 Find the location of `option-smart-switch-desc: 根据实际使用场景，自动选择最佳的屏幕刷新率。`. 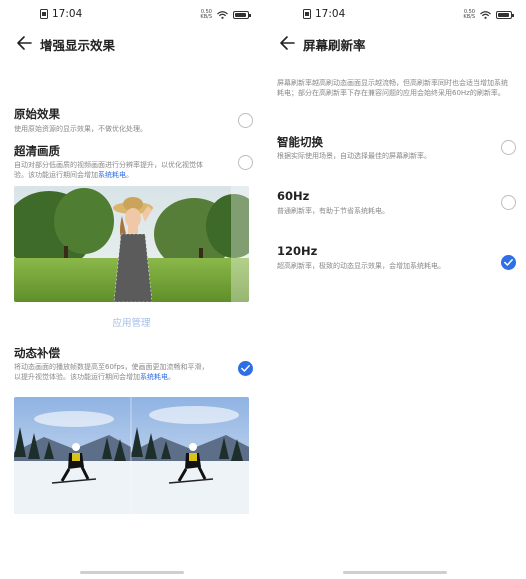

option-smart-switch-desc: 根据实际使用场景，自动选择最佳的屏幕刷新率。 is located at coordinates (354, 156).